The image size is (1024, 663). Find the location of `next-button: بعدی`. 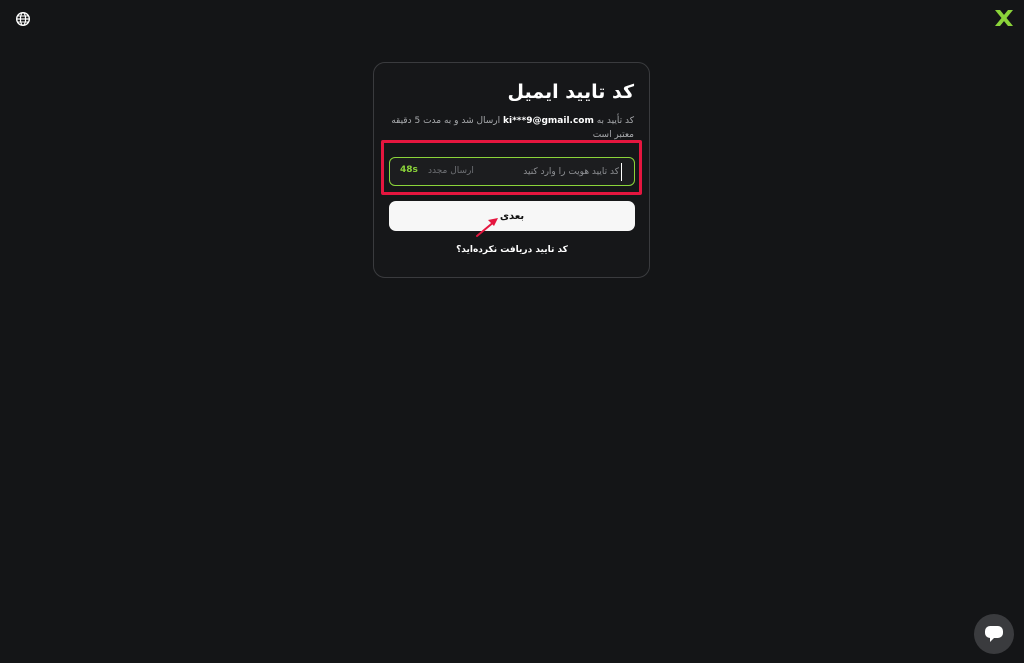

next-button: بعدی is located at coordinates (512, 216).